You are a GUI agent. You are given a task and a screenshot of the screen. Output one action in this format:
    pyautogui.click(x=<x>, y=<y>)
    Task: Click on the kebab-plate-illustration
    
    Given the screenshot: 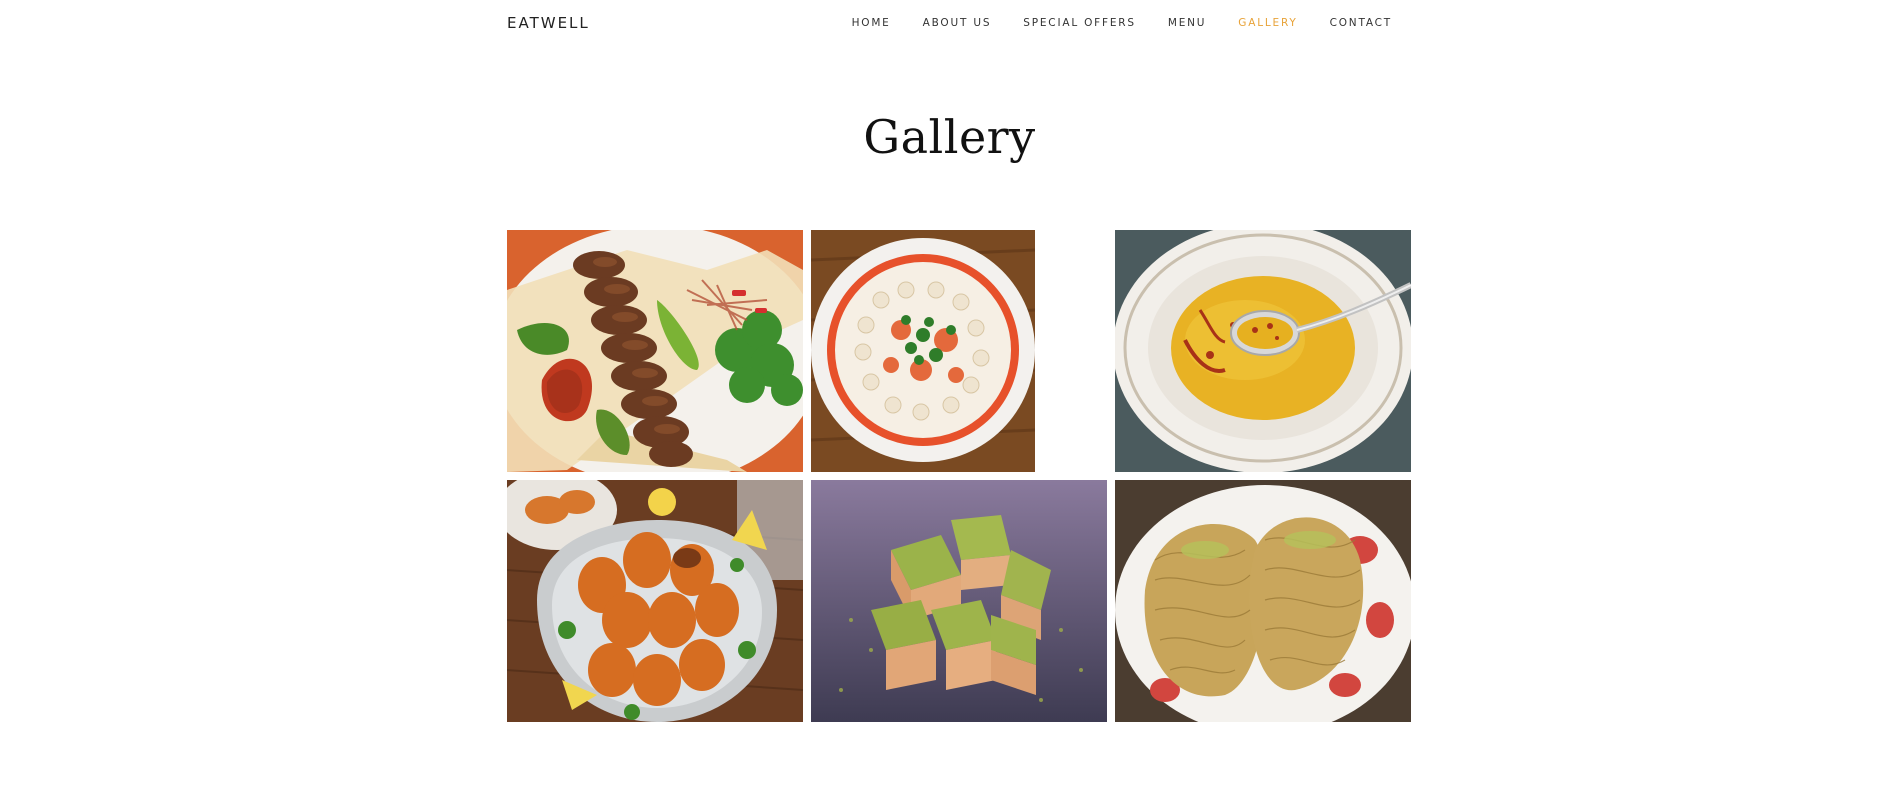 What is the action you would take?
    pyautogui.click(x=655, y=351)
    